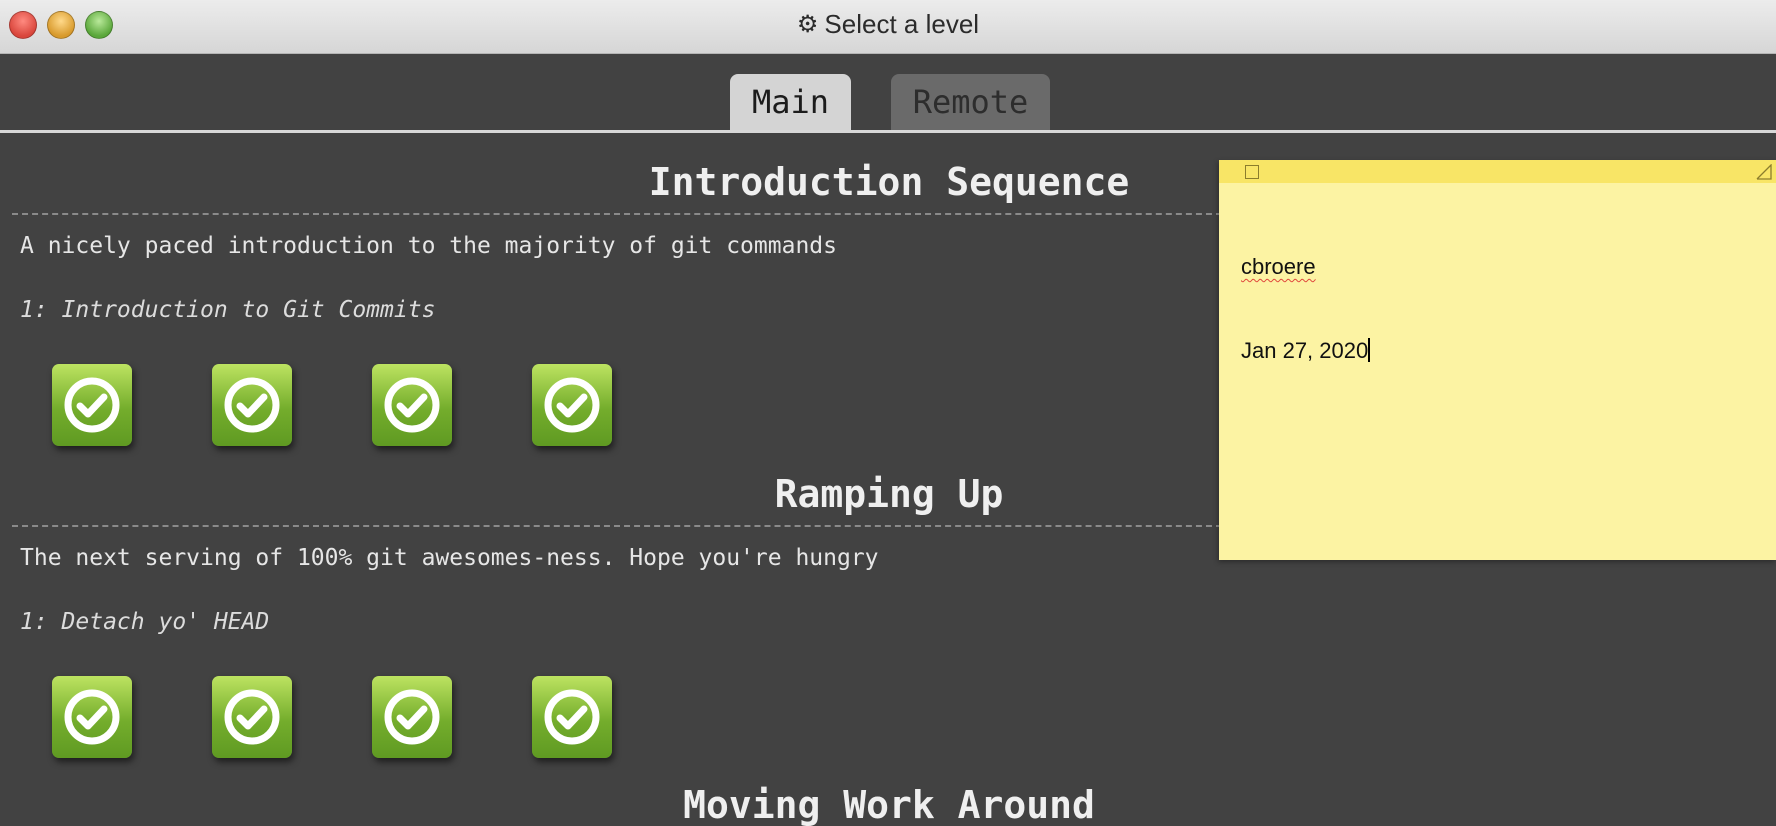 The height and width of the screenshot is (826, 1776). I want to click on text-caret, so click(1369, 350).